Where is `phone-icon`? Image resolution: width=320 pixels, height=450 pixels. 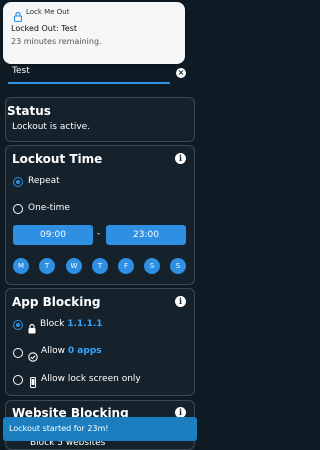 phone-icon is located at coordinates (33, 380).